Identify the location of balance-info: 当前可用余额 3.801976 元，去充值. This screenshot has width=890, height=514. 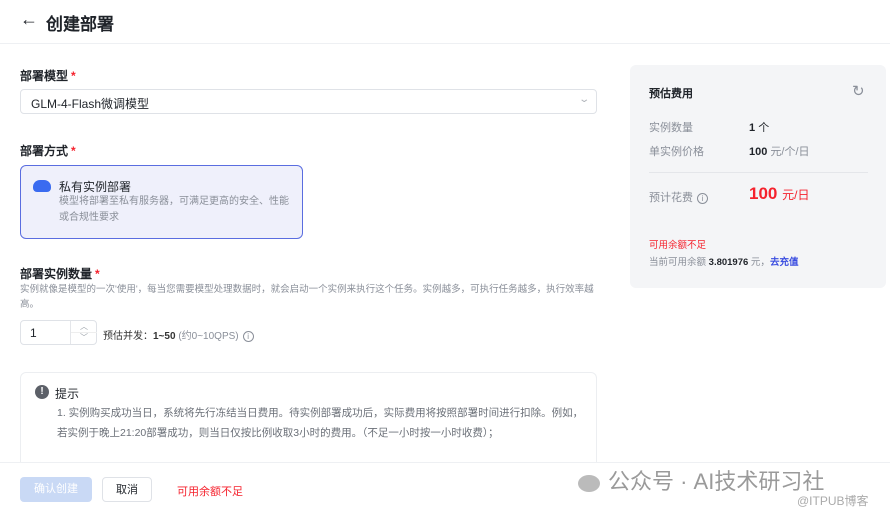
(724, 262).